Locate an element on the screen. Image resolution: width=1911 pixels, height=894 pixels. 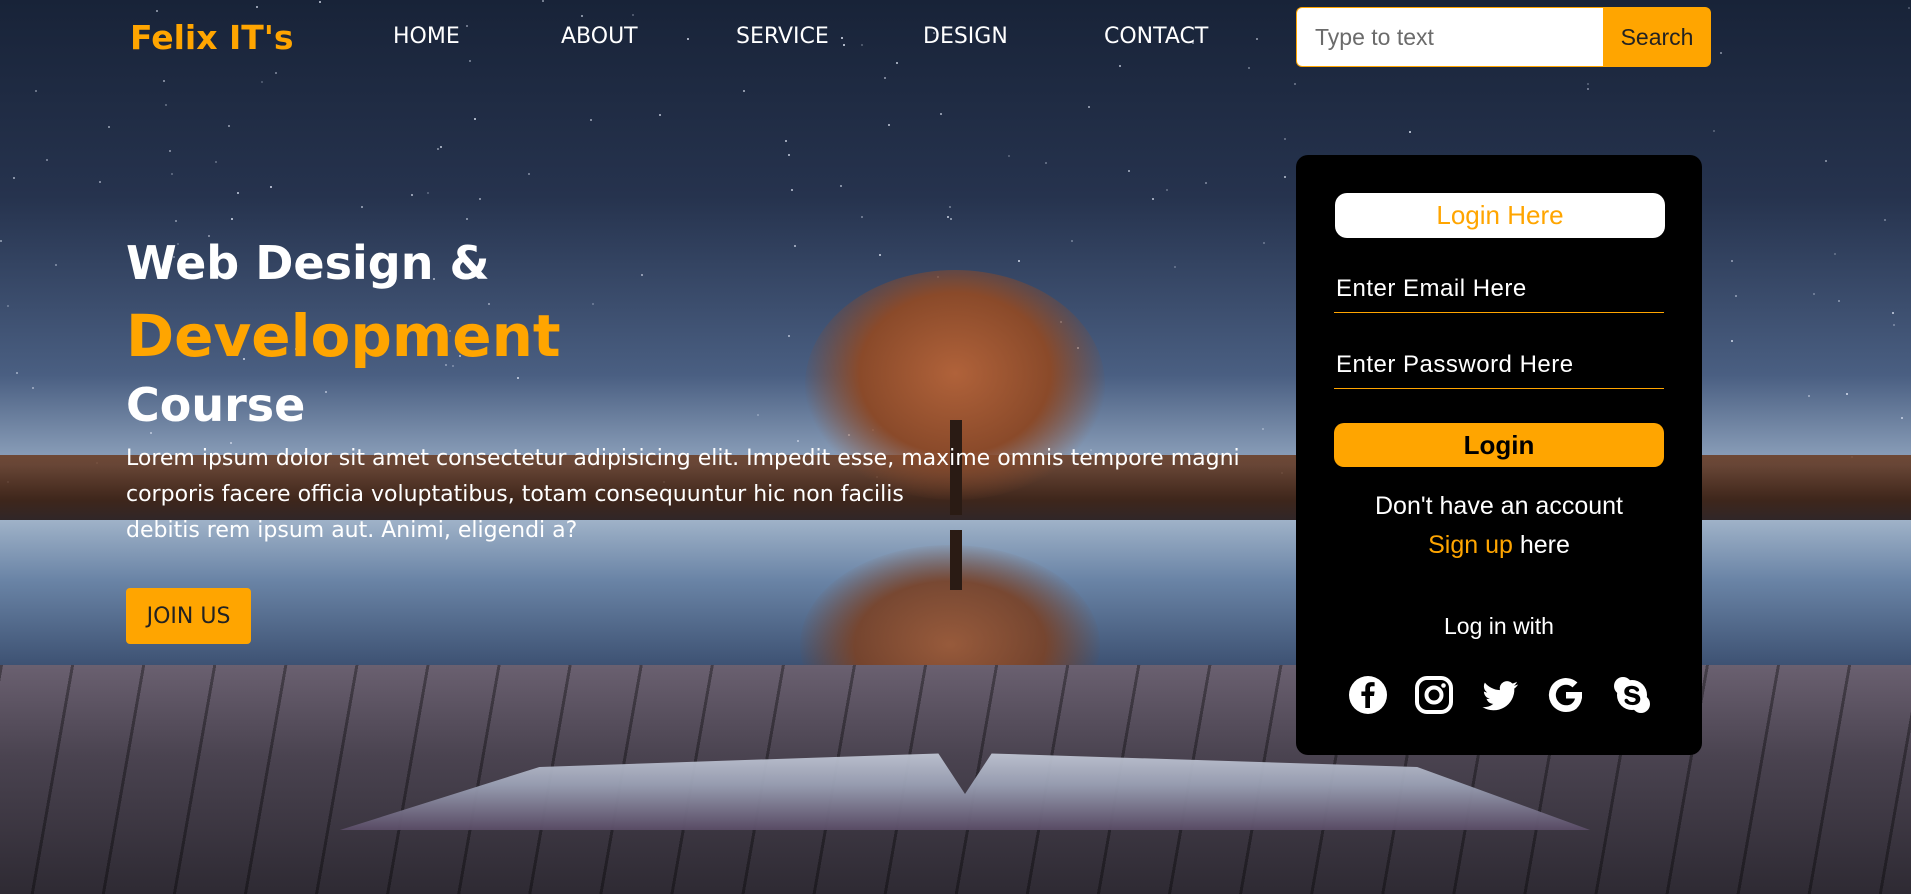
signup-suffix: here is located at coordinates (1541, 545).